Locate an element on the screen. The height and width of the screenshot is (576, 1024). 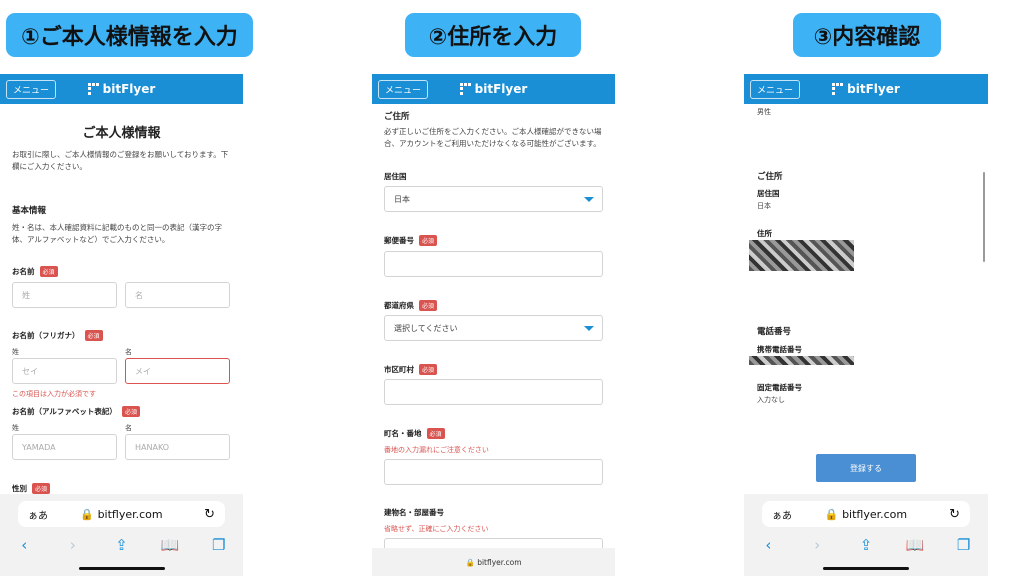
phone-section-title: 電話番号 is located at coordinates (774, 332).